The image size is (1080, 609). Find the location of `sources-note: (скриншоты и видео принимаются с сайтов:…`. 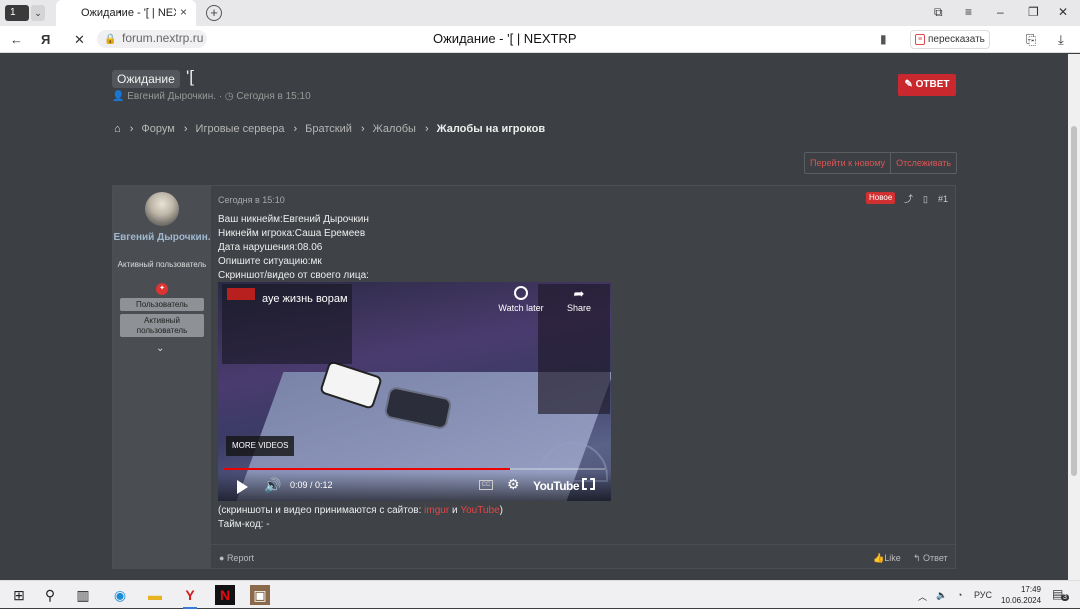

sources-note: (скриншоты и видео принимаются с сайтов:… is located at coordinates (360, 511).